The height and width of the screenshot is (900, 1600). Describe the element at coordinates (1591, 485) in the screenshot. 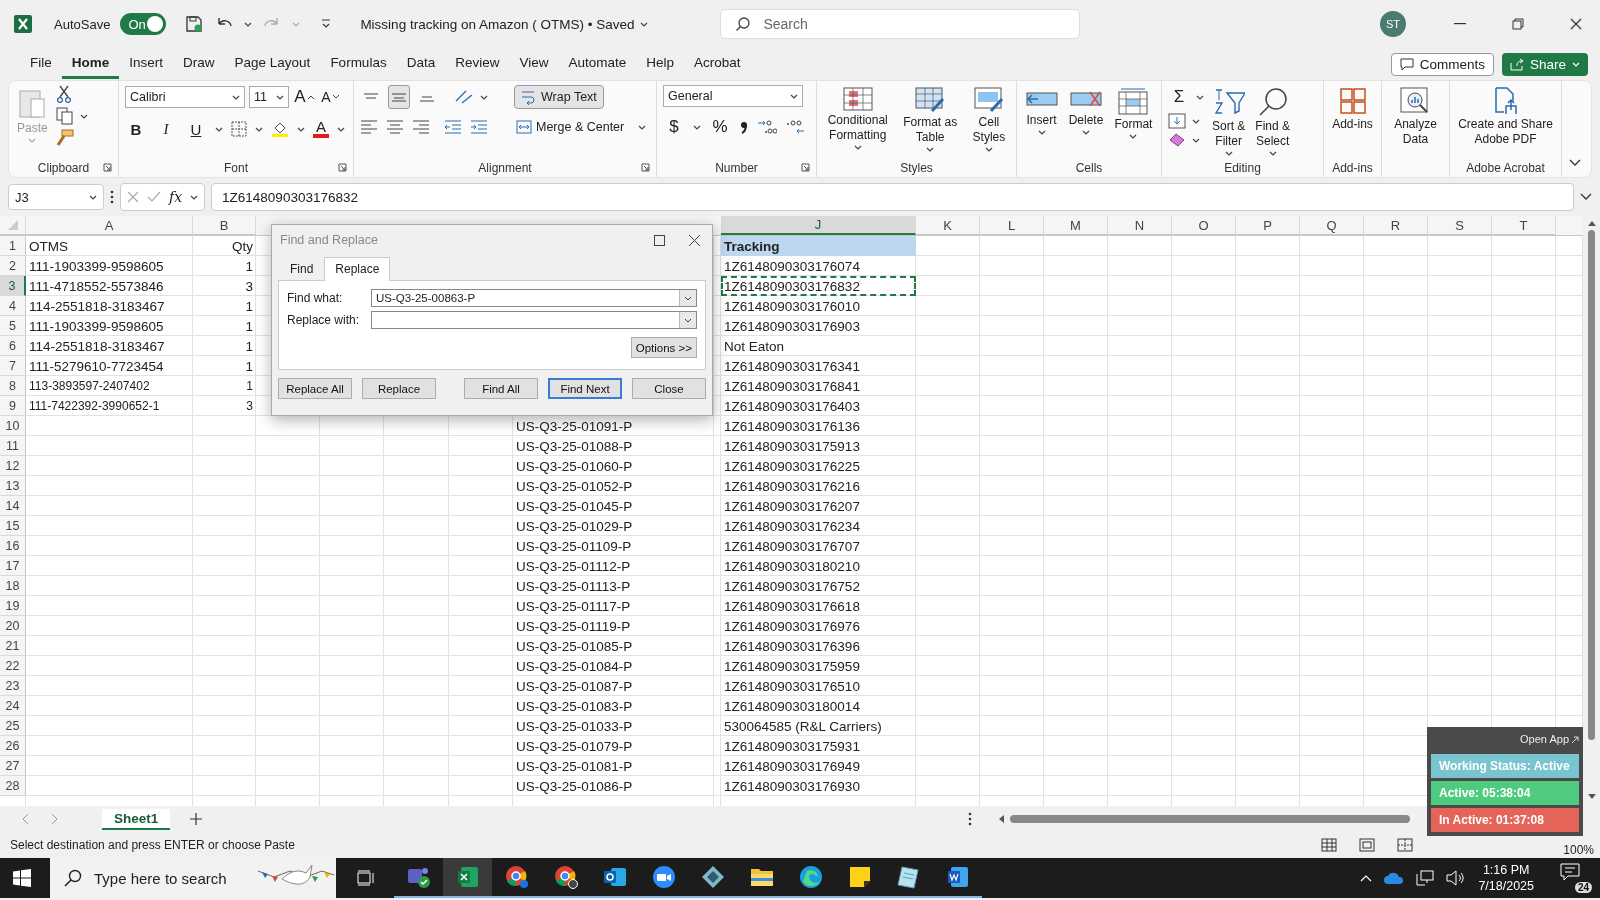

I see `vertical-scrollbar` at that location.